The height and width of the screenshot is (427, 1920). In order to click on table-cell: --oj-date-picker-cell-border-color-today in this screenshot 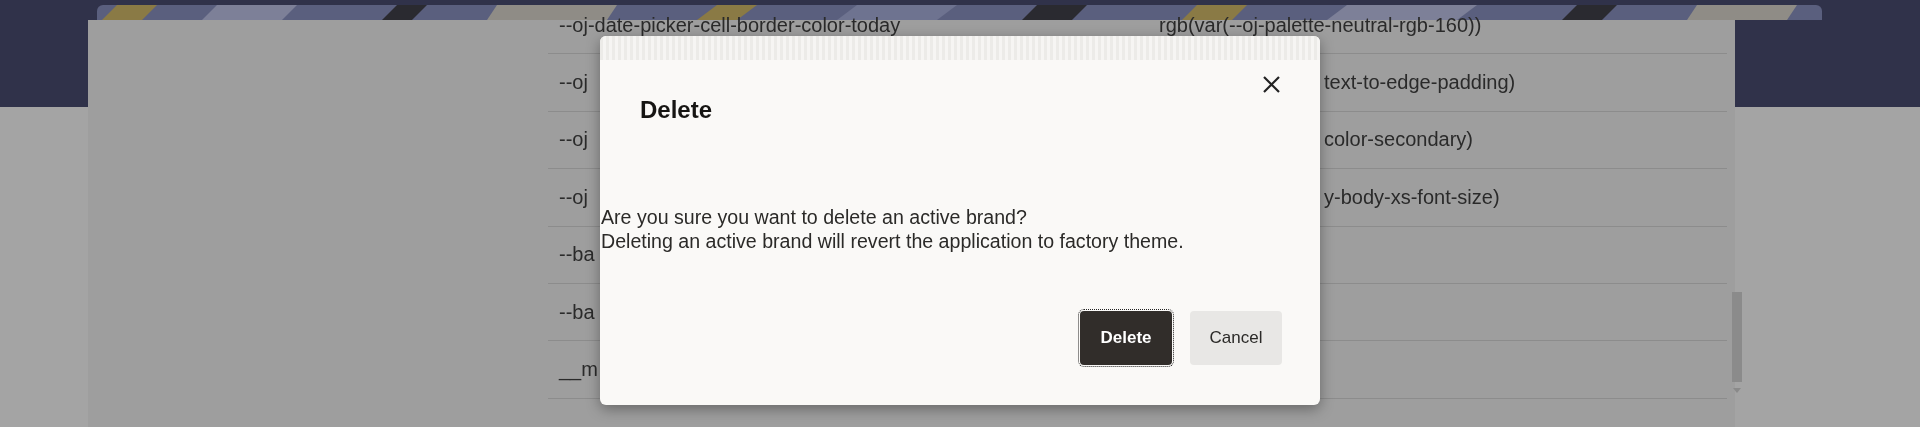, I will do `click(730, 25)`.